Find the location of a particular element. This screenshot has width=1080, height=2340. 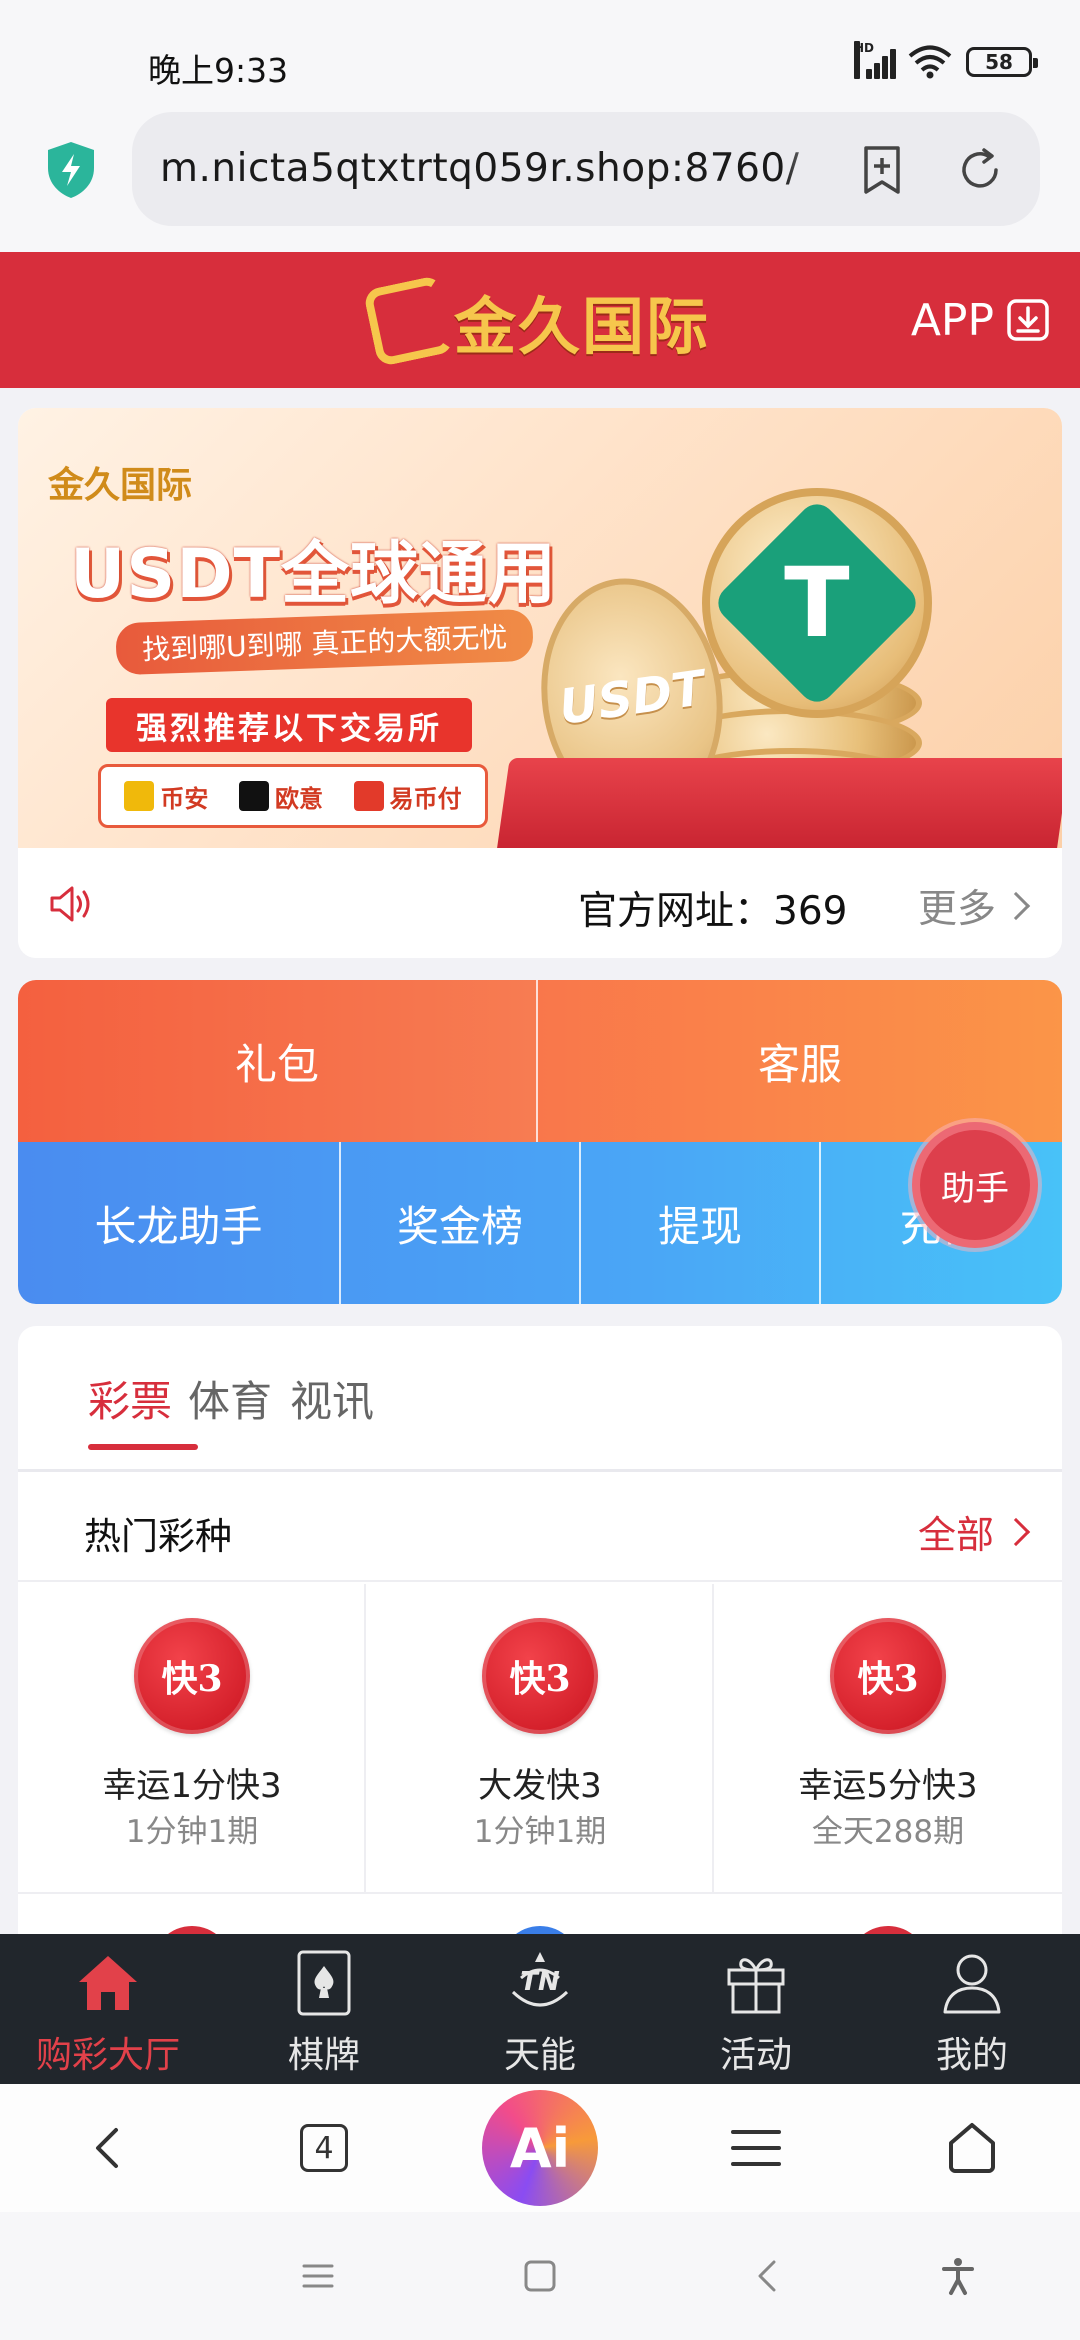

nav-tianneng: TN 天能 is located at coordinates (540, 2009).